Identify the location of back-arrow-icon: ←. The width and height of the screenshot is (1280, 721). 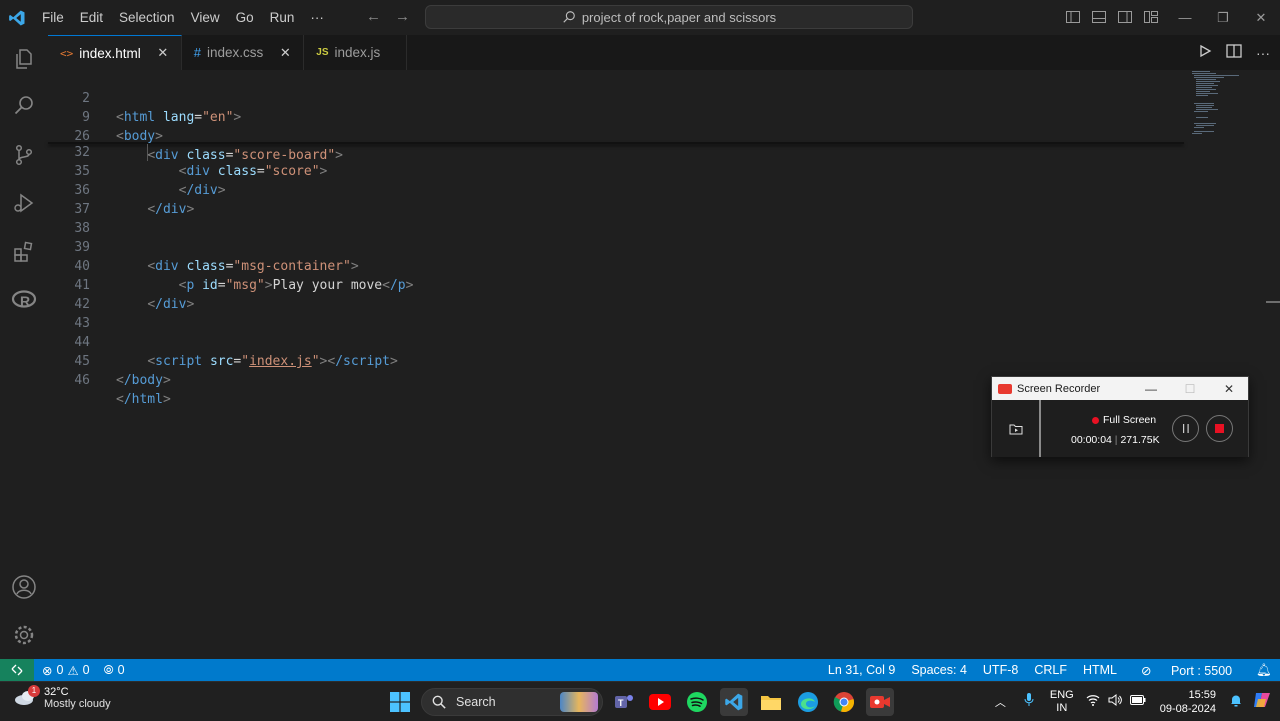
(373, 16).